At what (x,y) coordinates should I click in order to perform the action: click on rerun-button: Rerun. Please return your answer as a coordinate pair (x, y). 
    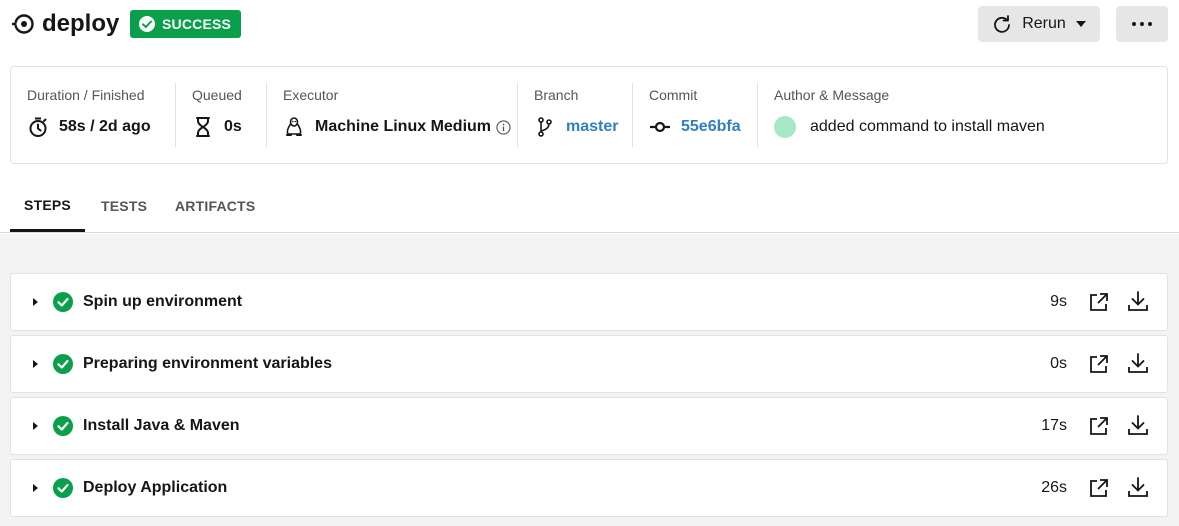
    Looking at the image, I should click on (1039, 24).